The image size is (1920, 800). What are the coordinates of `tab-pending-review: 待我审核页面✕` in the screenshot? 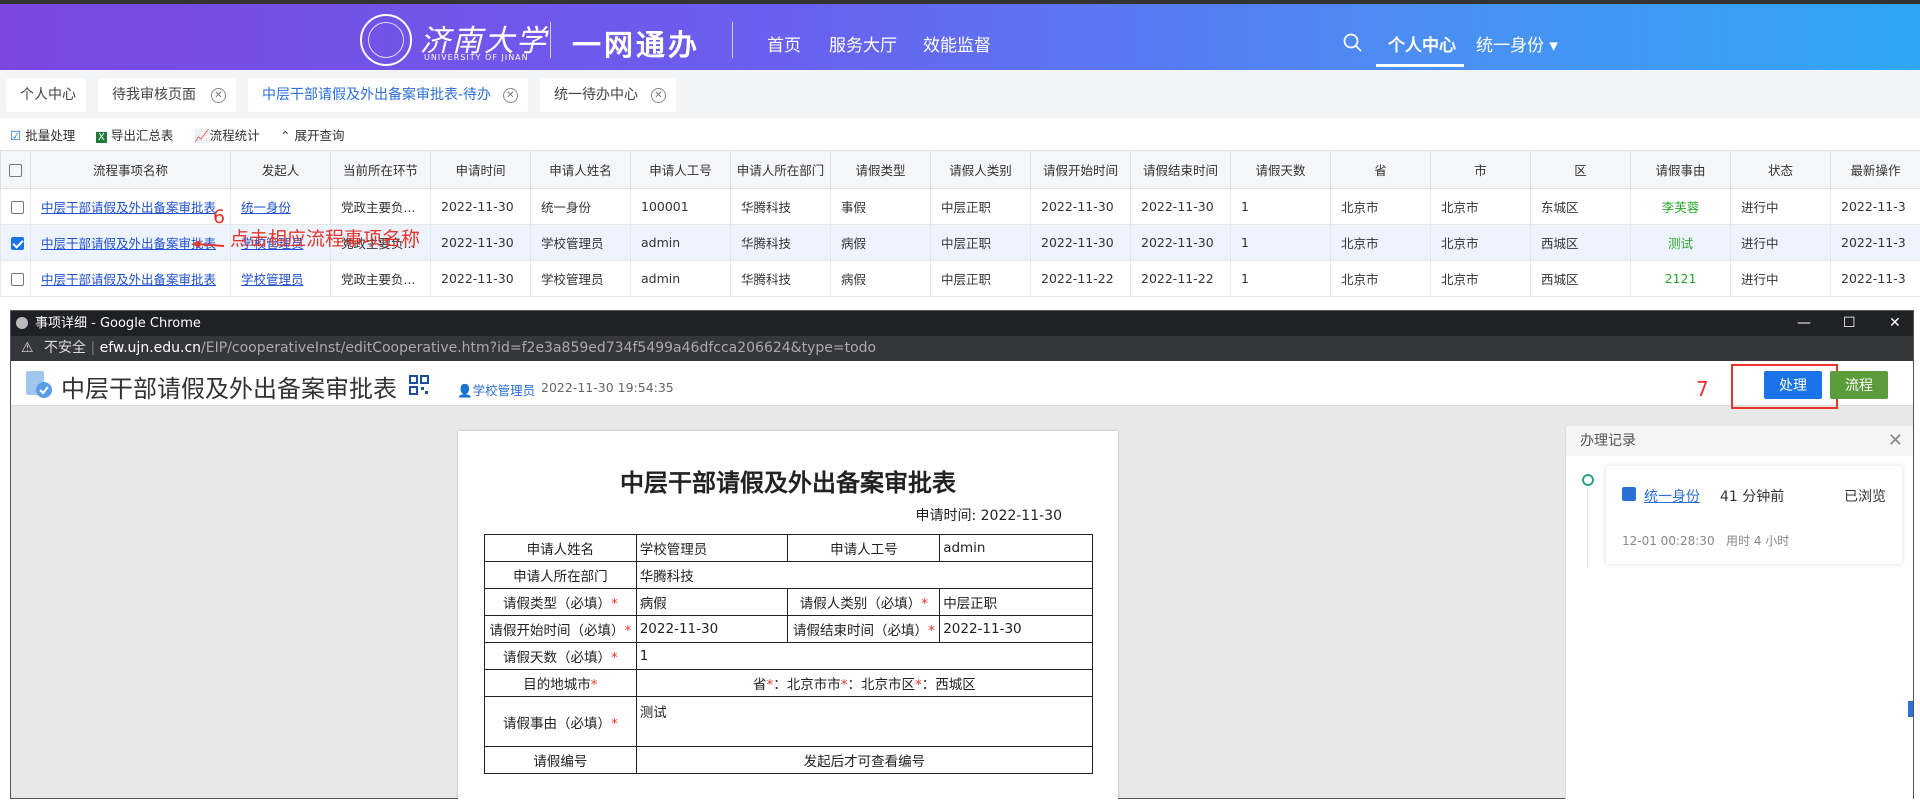 It's located at (167, 95).